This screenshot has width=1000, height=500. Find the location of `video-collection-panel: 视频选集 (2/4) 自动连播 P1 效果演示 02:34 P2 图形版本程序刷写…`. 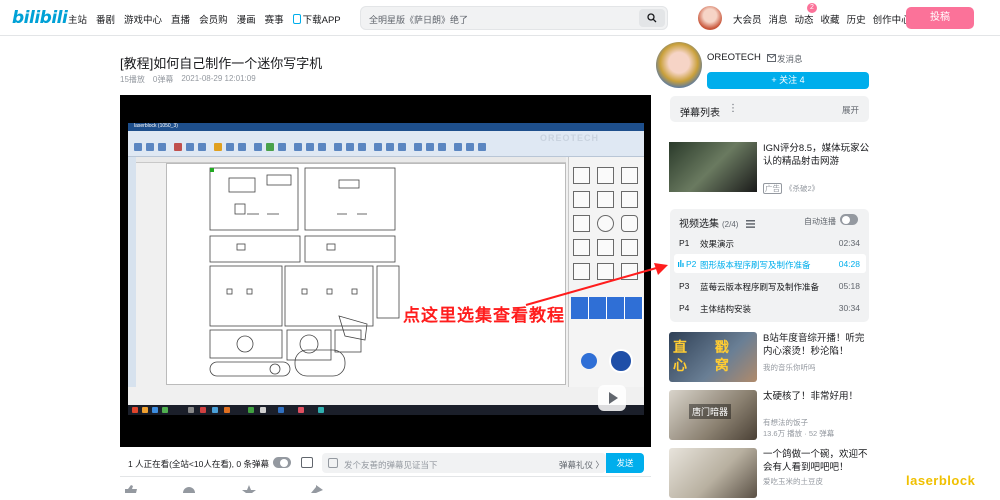

video-collection-panel: 视频选集 (2/4) 自动连播 P1 效果演示 02:34 P2 图形版本程序刷写… is located at coordinates (769, 265).